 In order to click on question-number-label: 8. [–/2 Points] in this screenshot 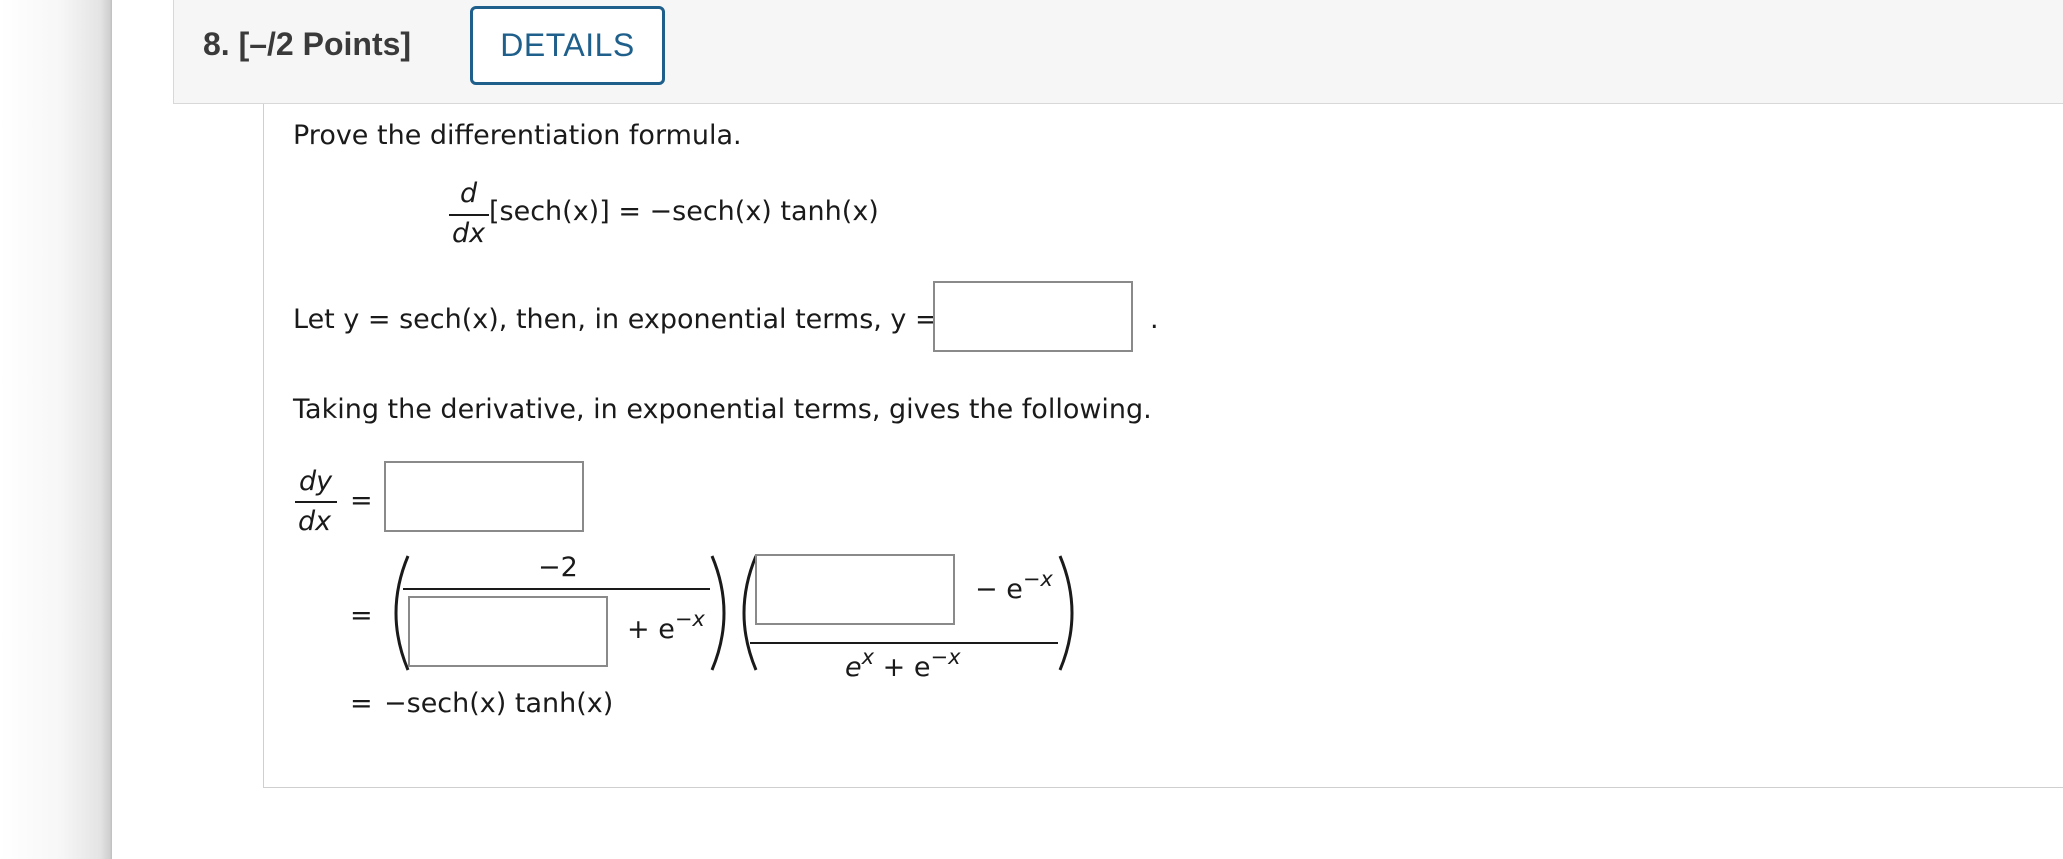, I will do `click(307, 44)`.